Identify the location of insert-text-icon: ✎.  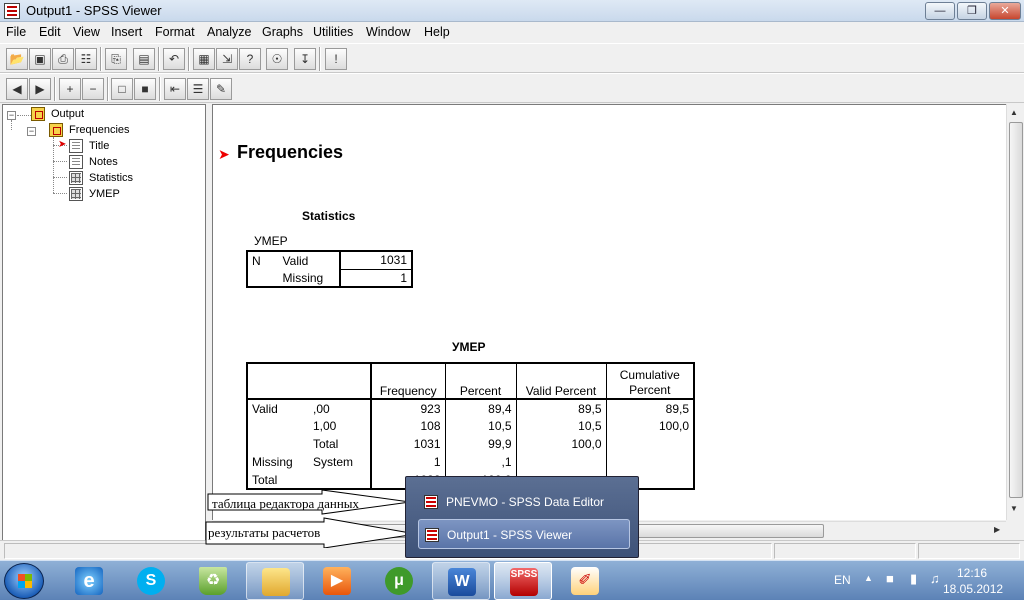
(221, 89).